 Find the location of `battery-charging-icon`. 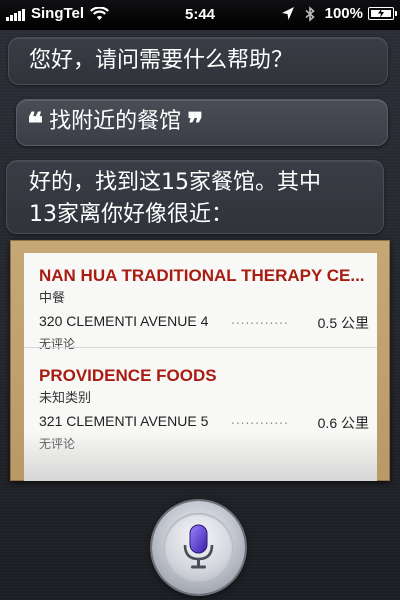

battery-charging-icon is located at coordinates (382, 13).